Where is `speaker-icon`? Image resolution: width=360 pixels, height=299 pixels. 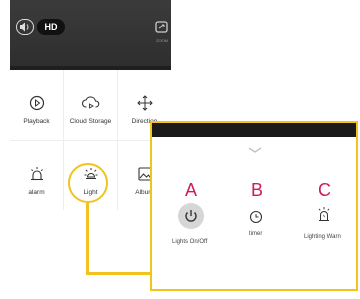 speaker-icon is located at coordinates (25, 27).